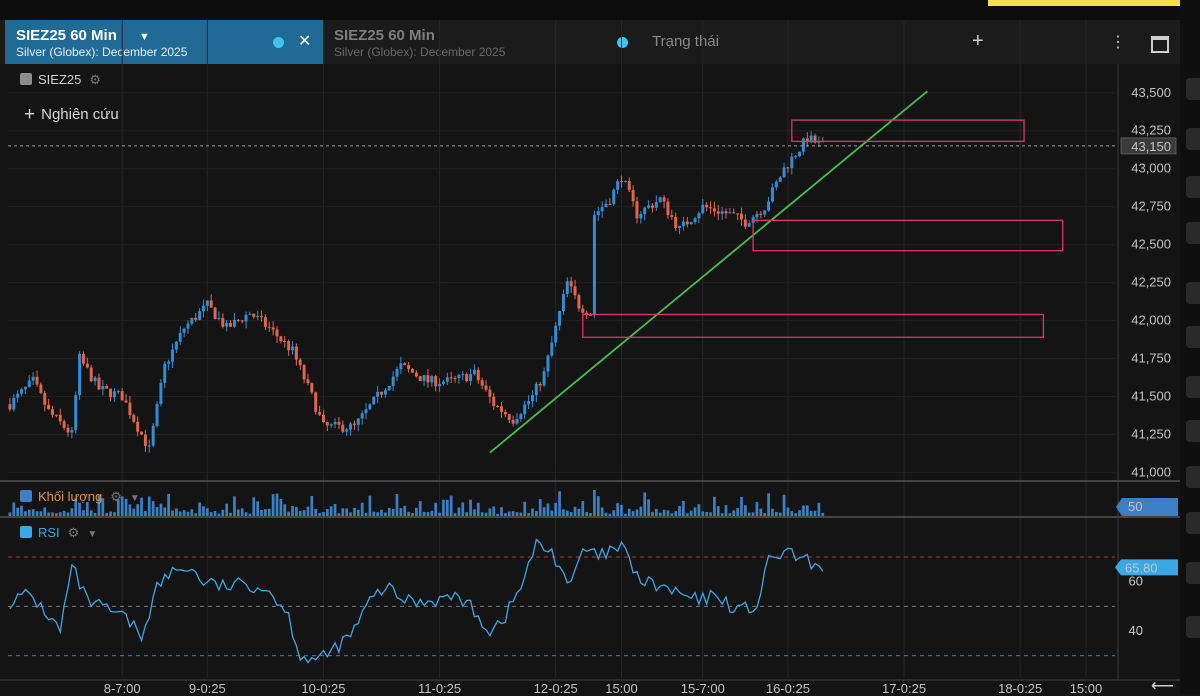  Describe the element at coordinates (116, 496) in the screenshot. I see `volume-gear-icon: ⚙` at that location.